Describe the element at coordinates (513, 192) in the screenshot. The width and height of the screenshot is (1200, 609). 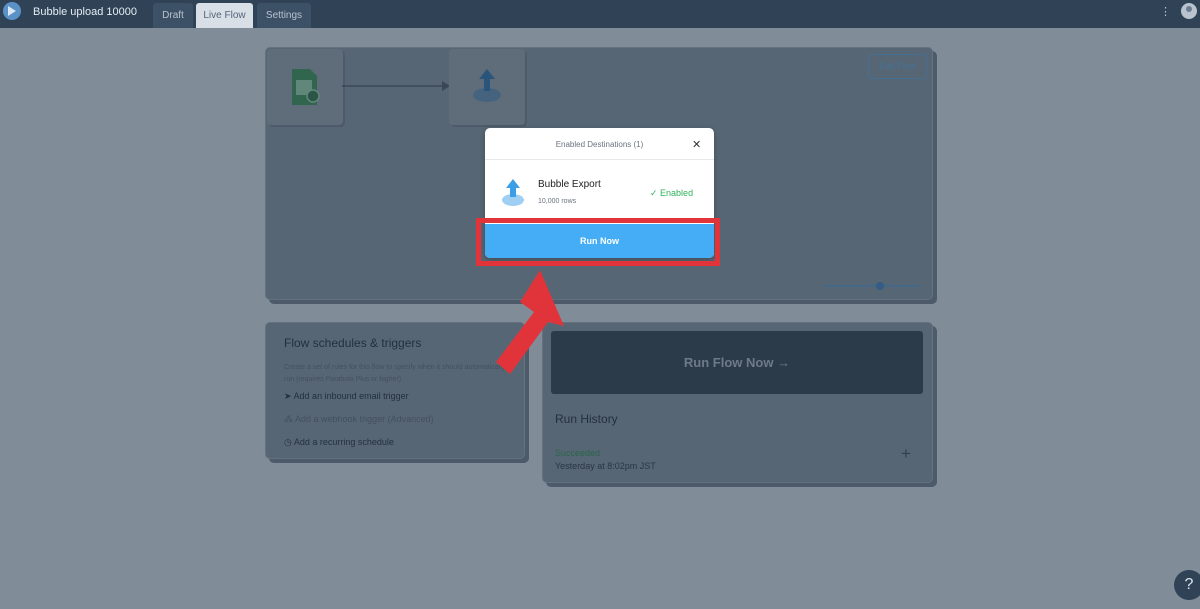
I see `cloud-upload-icon` at that location.